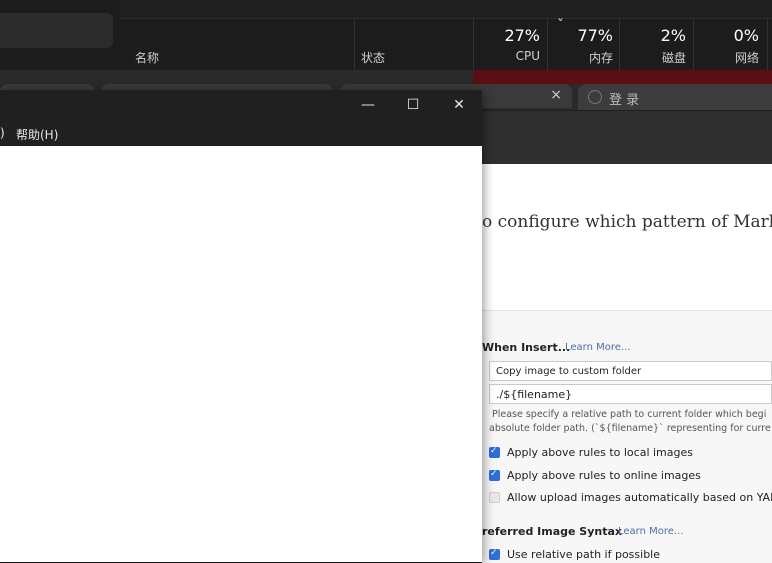  I want to click on disk-percent: 2%, so click(673, 35).